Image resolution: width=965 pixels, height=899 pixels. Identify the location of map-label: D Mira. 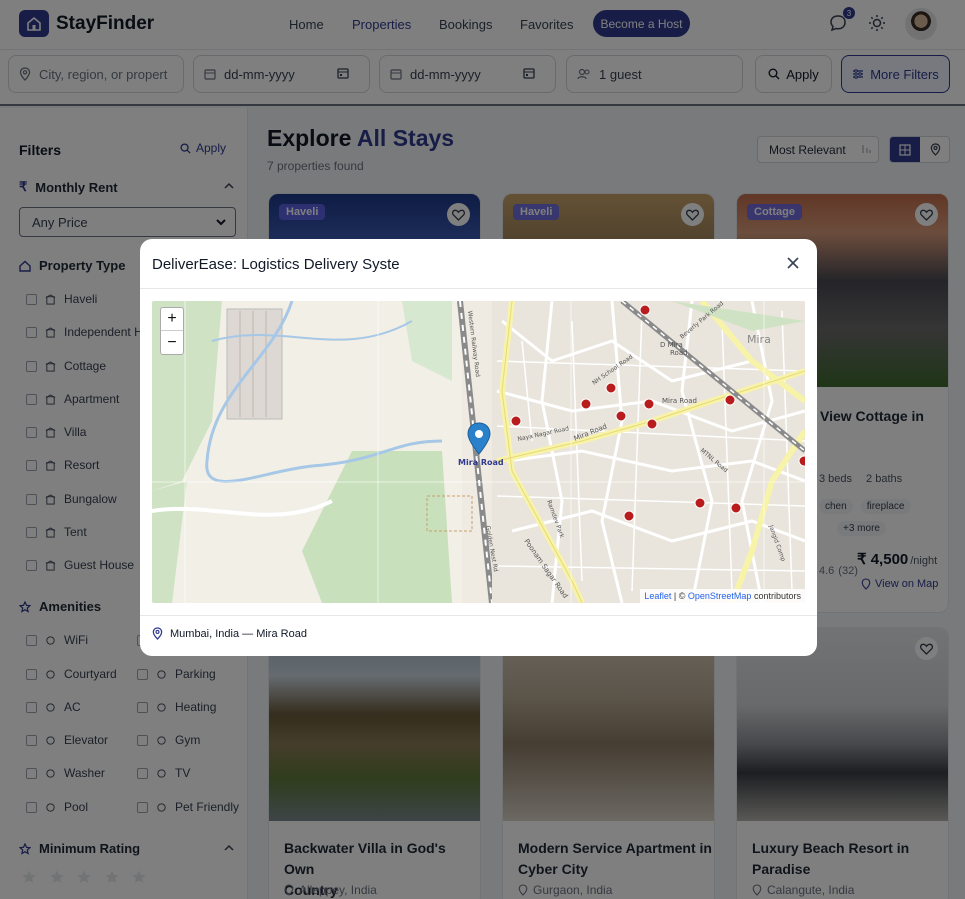
(671, 345).